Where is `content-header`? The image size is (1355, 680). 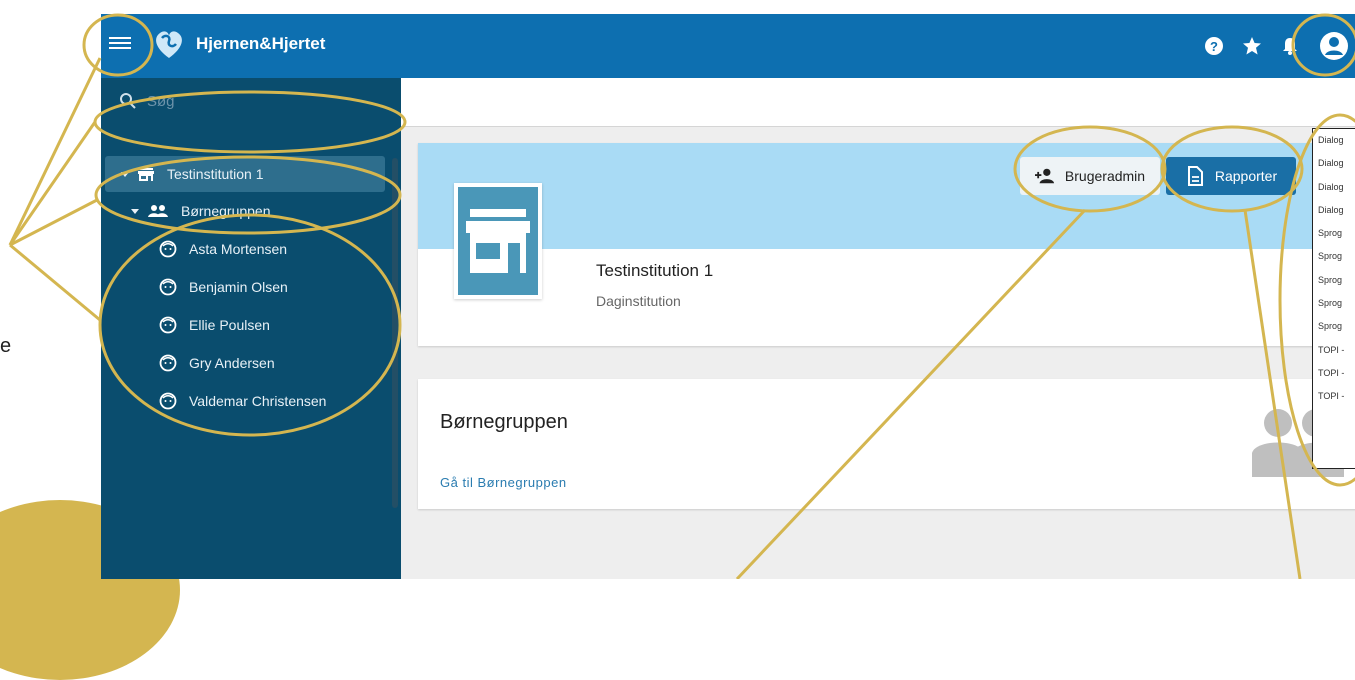 content-header is located at coordinates (878, 102).